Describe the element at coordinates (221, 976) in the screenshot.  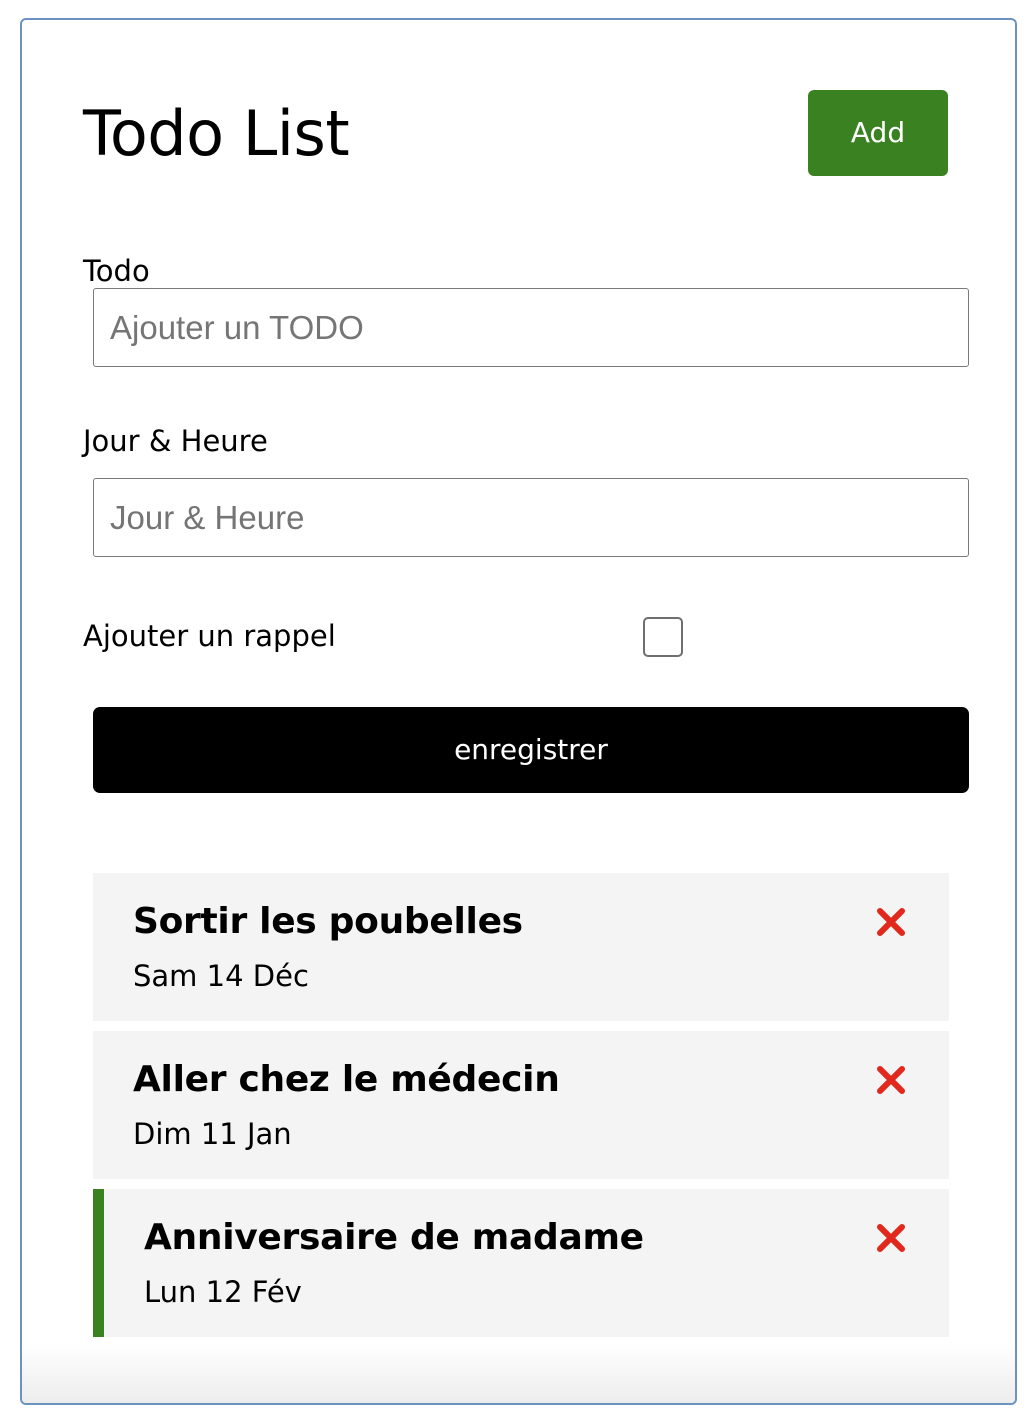
I see `task-date: Sam 14 Déc` at that location.